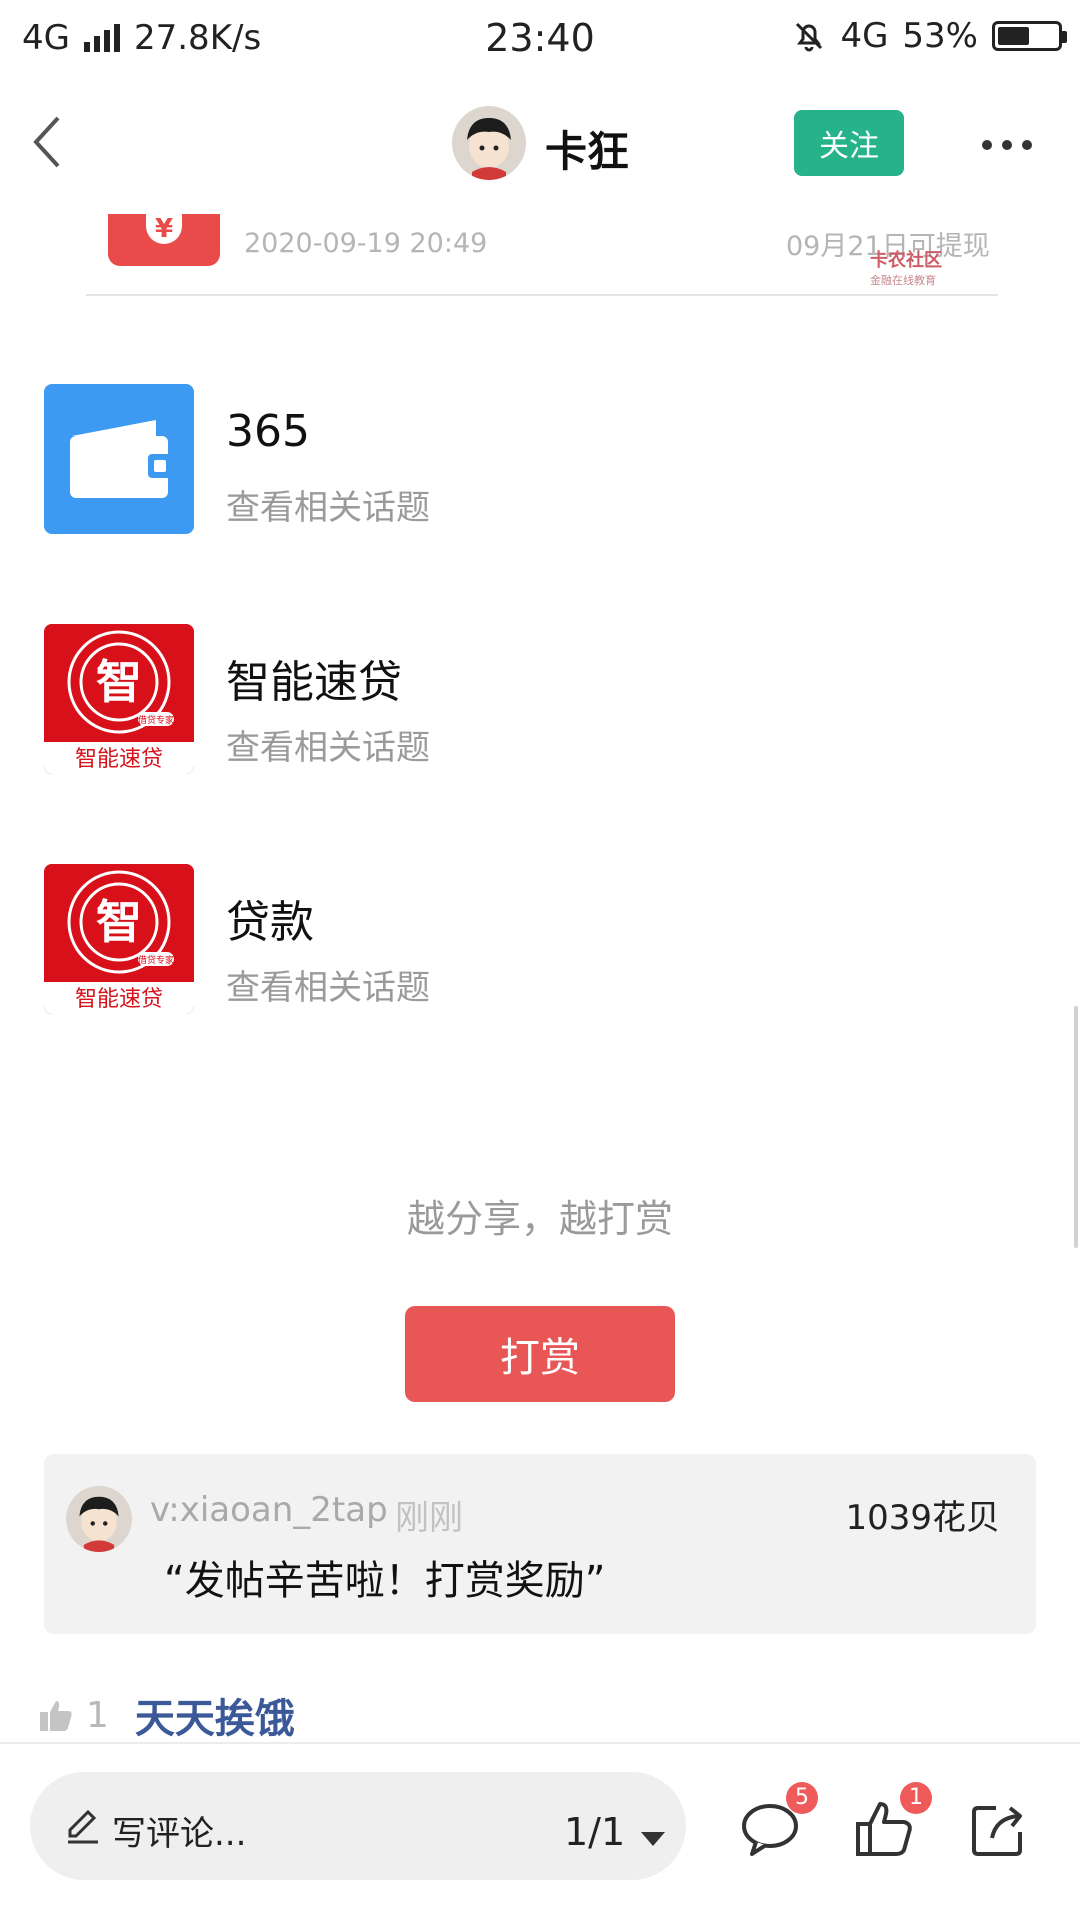 The image size is (1080, 1922). Describe the element at coordinates (916, 1798) in the screenshot. I see `like-count-badge: 1` at that location.